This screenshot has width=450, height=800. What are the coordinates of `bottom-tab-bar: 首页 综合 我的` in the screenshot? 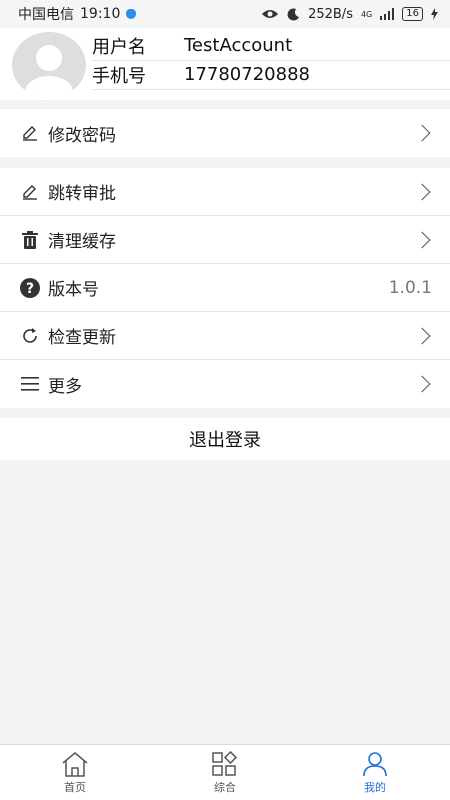 It's located at (225, 772).